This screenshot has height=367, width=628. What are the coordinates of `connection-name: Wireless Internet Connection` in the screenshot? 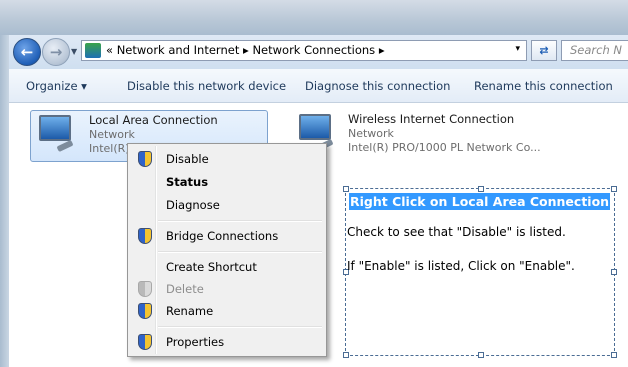 It's located at (431, 119).